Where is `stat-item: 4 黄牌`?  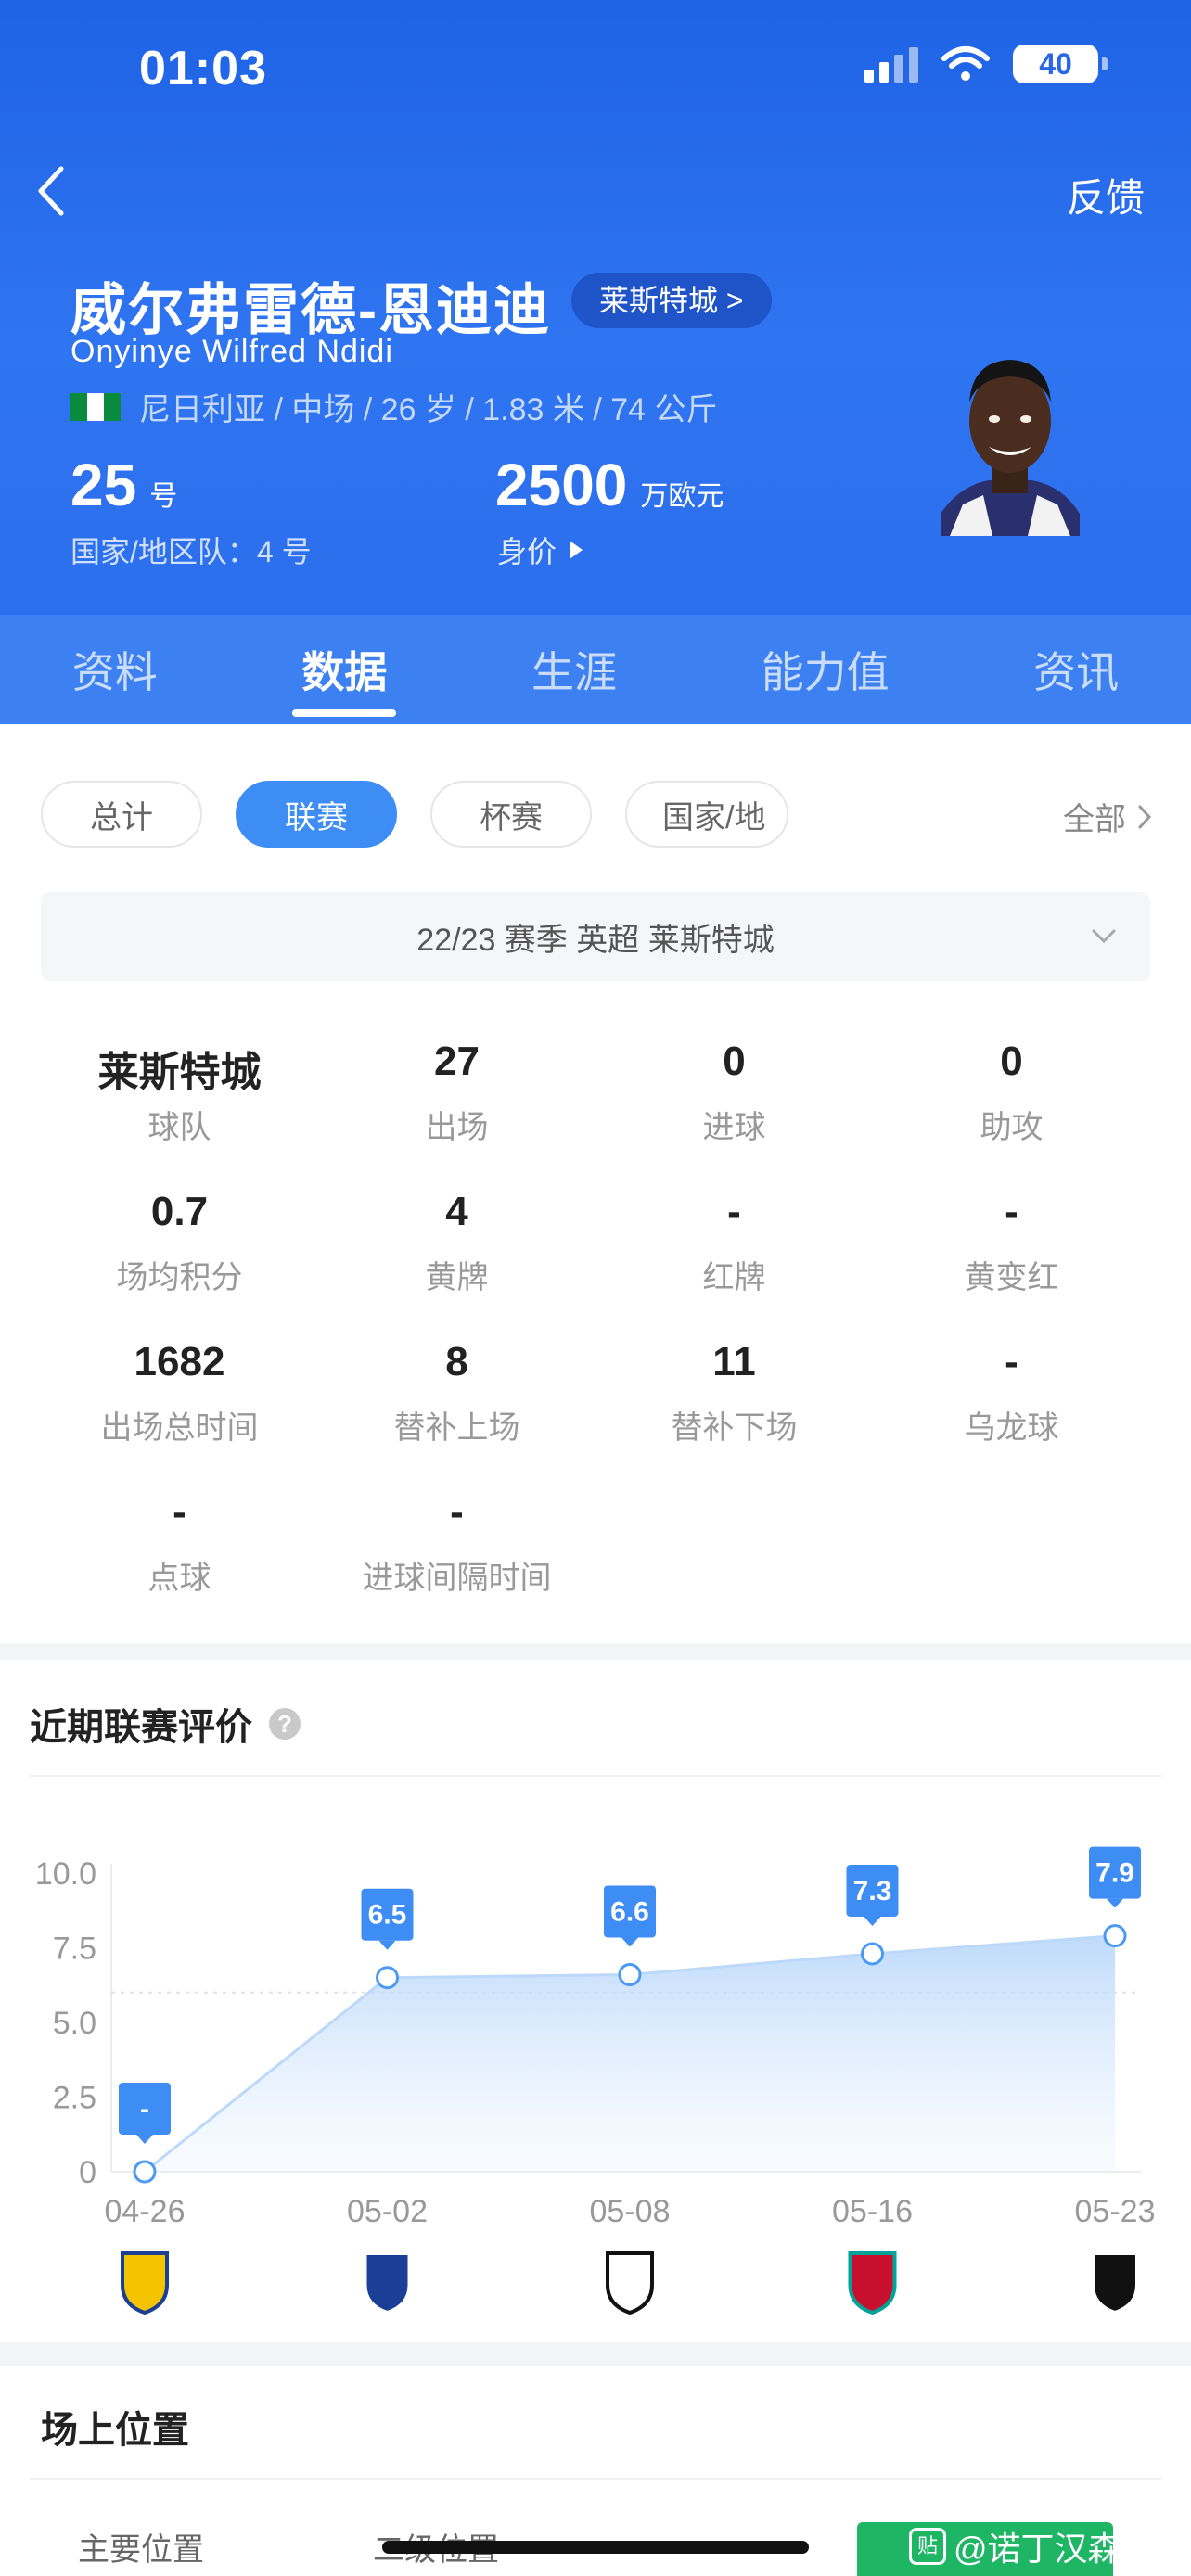 stat-item: 4 黄牌 is located at coordinates (457, 1243).